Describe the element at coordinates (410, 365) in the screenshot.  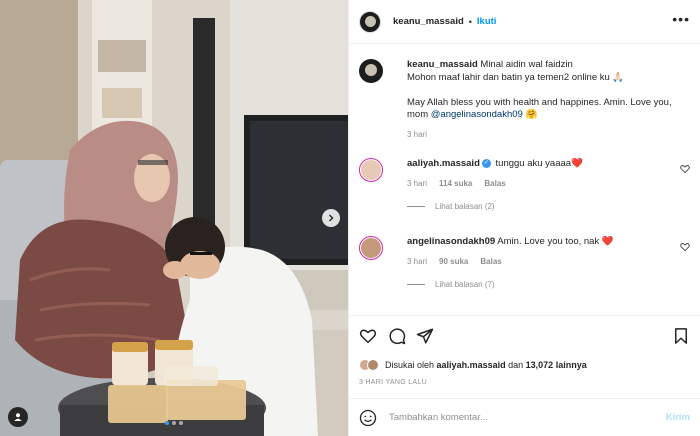
I see `likes-prefix: Disukai oleh` at that location.